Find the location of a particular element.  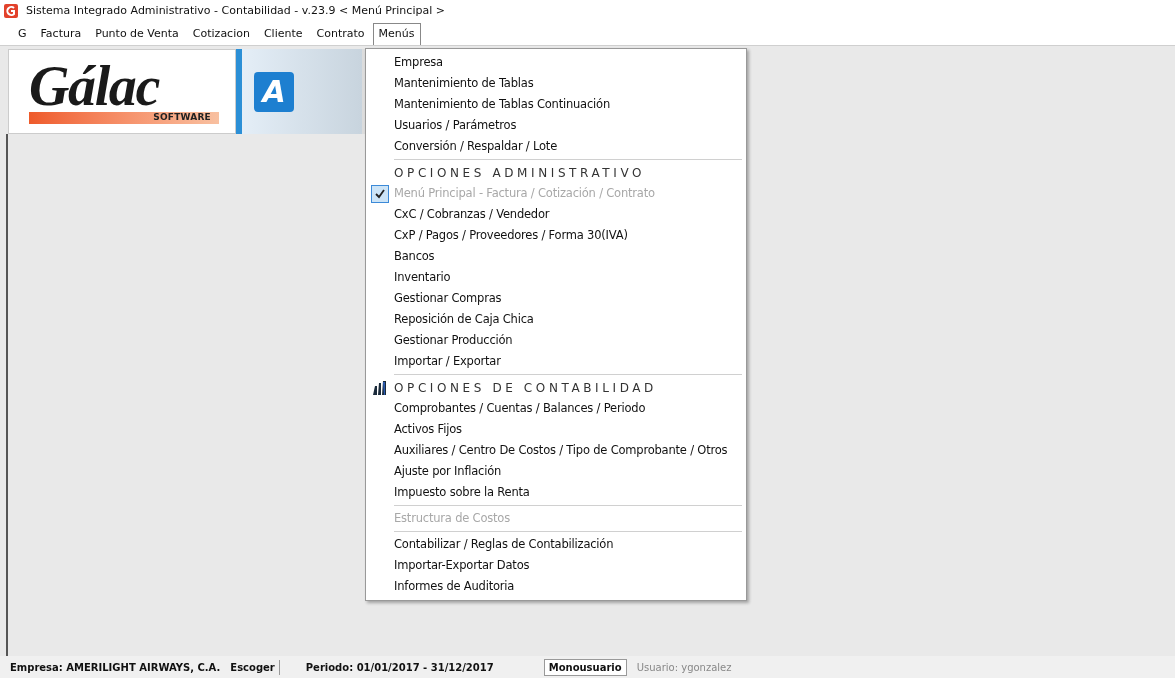

menu-item: Importar / Exportar is located at coordinates (556, 361).